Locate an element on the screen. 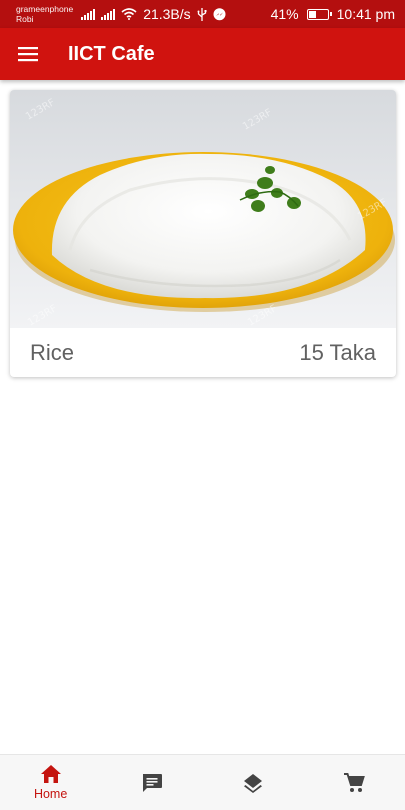  carrier-names: grameenphone Robi is located at coordinates (44, 14).